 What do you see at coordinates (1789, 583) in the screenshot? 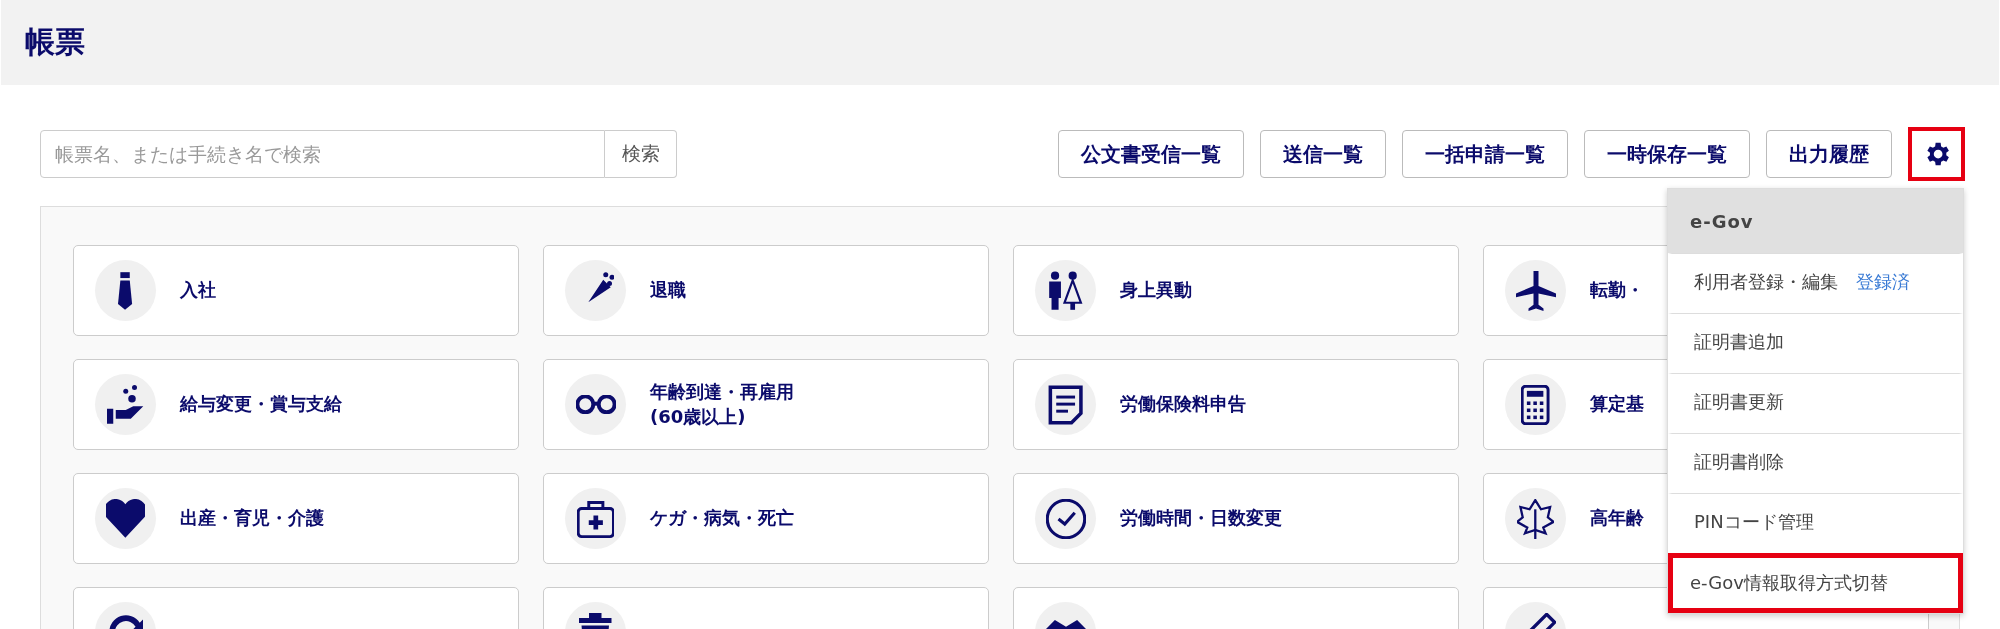
I see `menu-item-label: e-Gov情報取得方式切替` at bounding box center [1789, 583].